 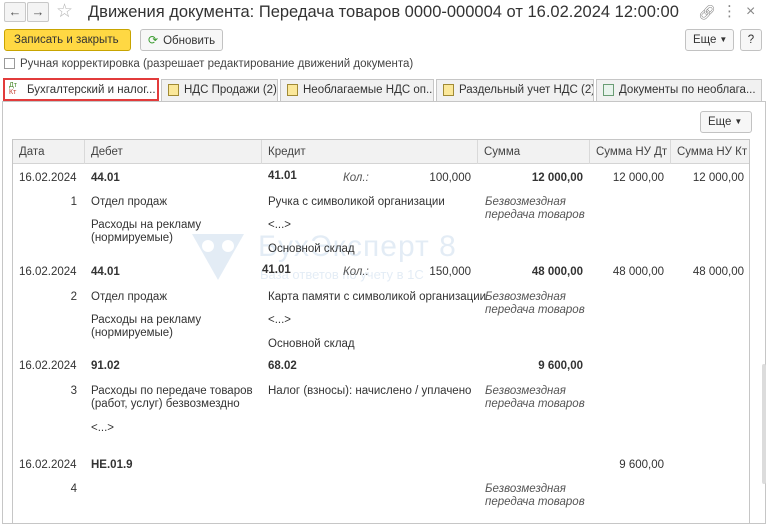 What do you see at coordinates (526, 90) in the screenshot?
I see `tab-label: Раздельный учет НДС (2)` at bounding box center [526, 90].